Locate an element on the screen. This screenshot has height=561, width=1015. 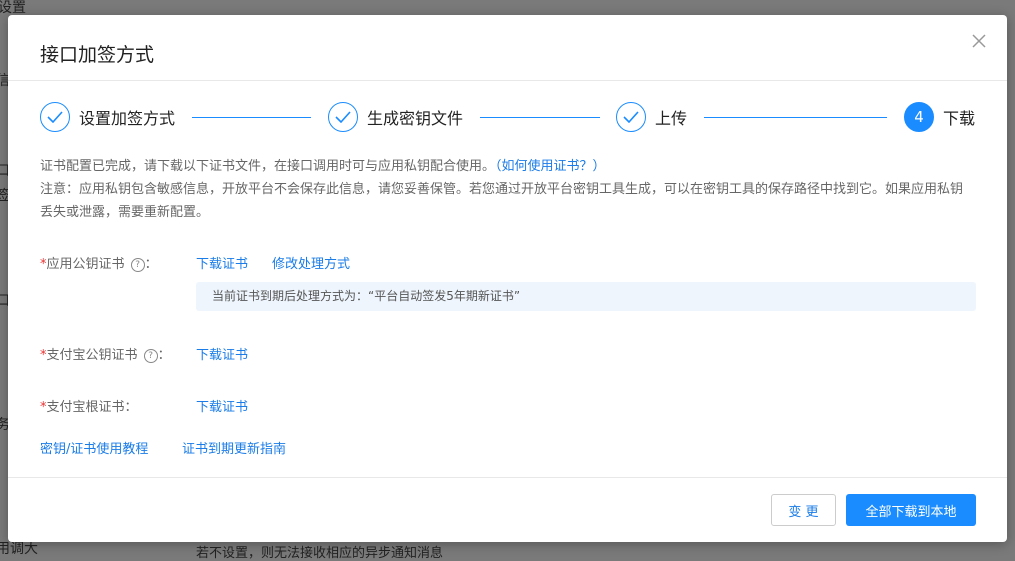
app-cert-label: *应用公钥证书 ?： is located at coordinates (99, 264).